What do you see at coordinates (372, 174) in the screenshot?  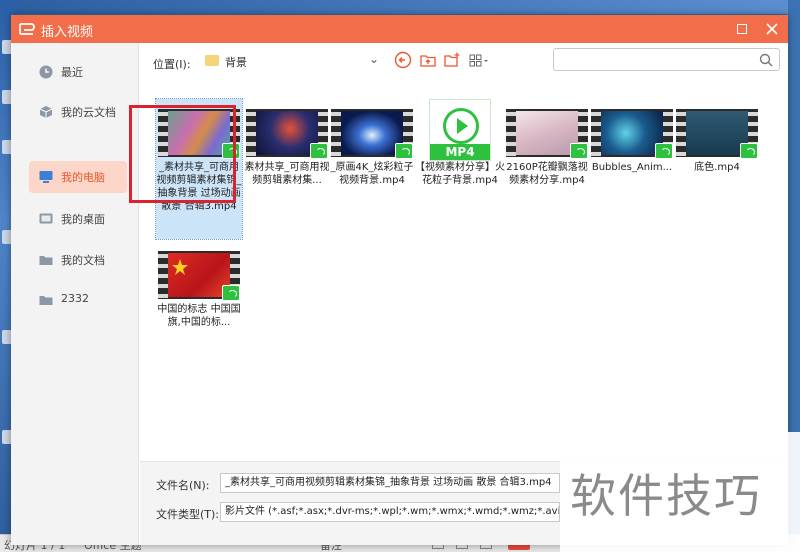 I see `file-name: _原画4K_炫彩粒子视频背景.mp4` at bounding box center [372, 174].